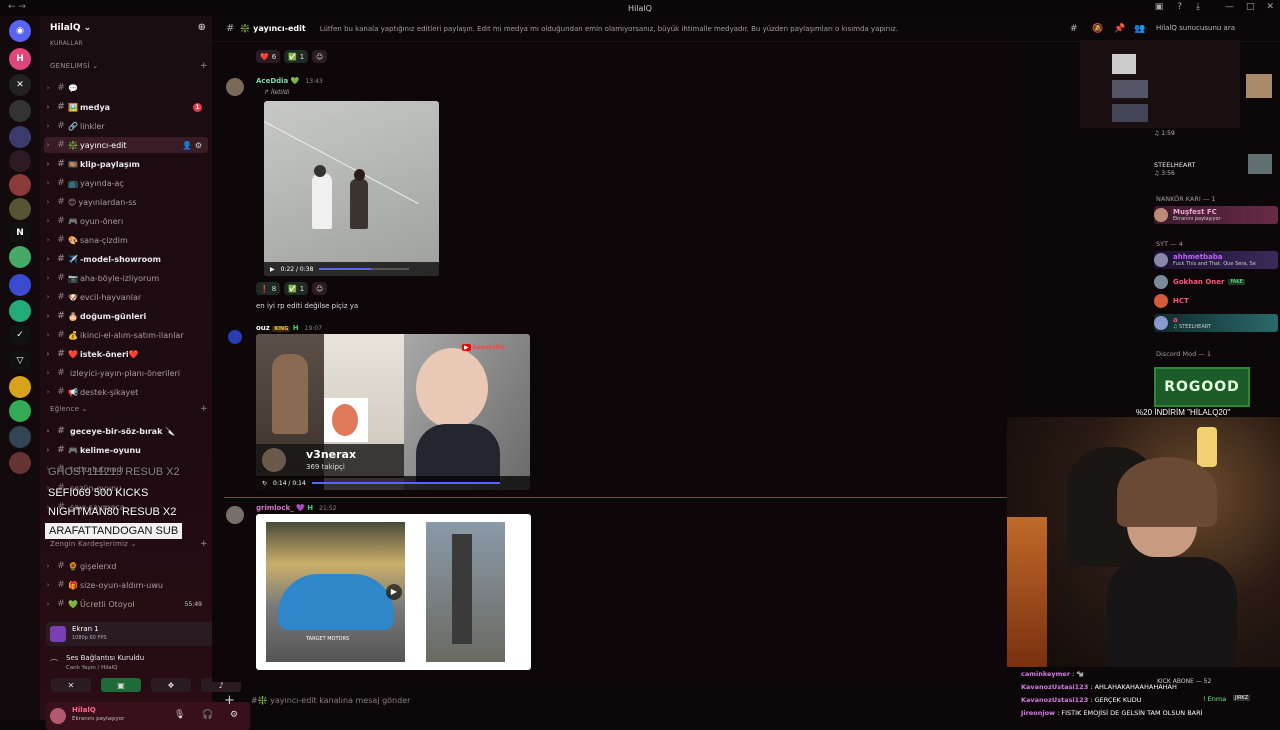 The height and width of the screenshot is (730, 1280). Describe the element at coordinates (268, 56) in the screenshot. I see `reaction-heart: ❤️ 6` at that location.